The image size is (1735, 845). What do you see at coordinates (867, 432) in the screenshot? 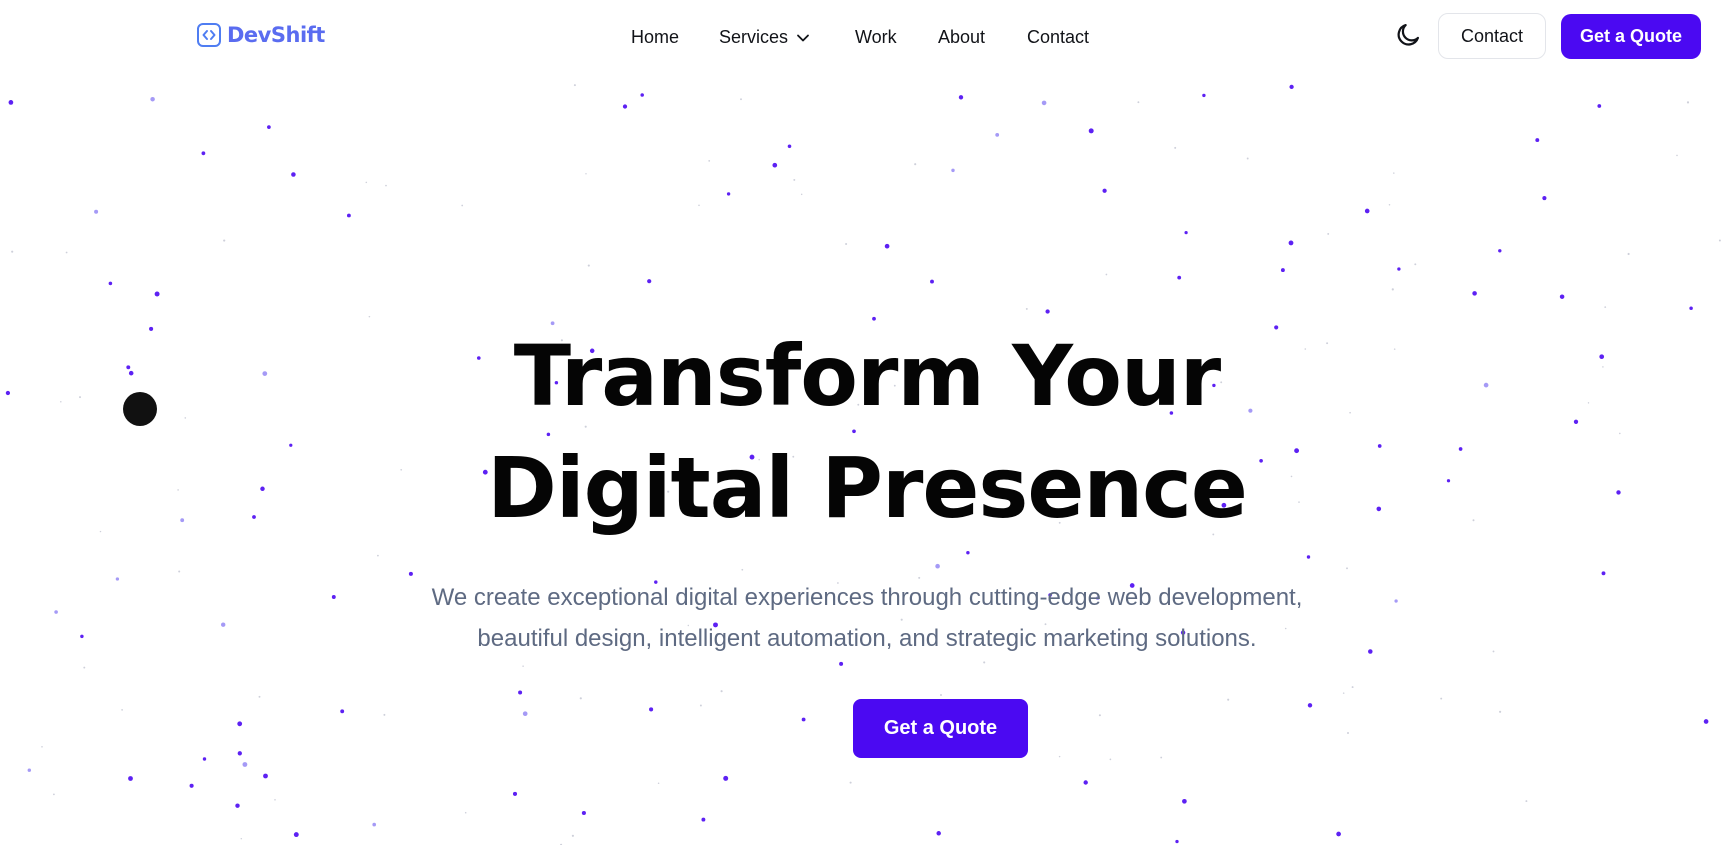
I see `hero-title: Transform Your Digital Presence` at bounding box center [867, 432].